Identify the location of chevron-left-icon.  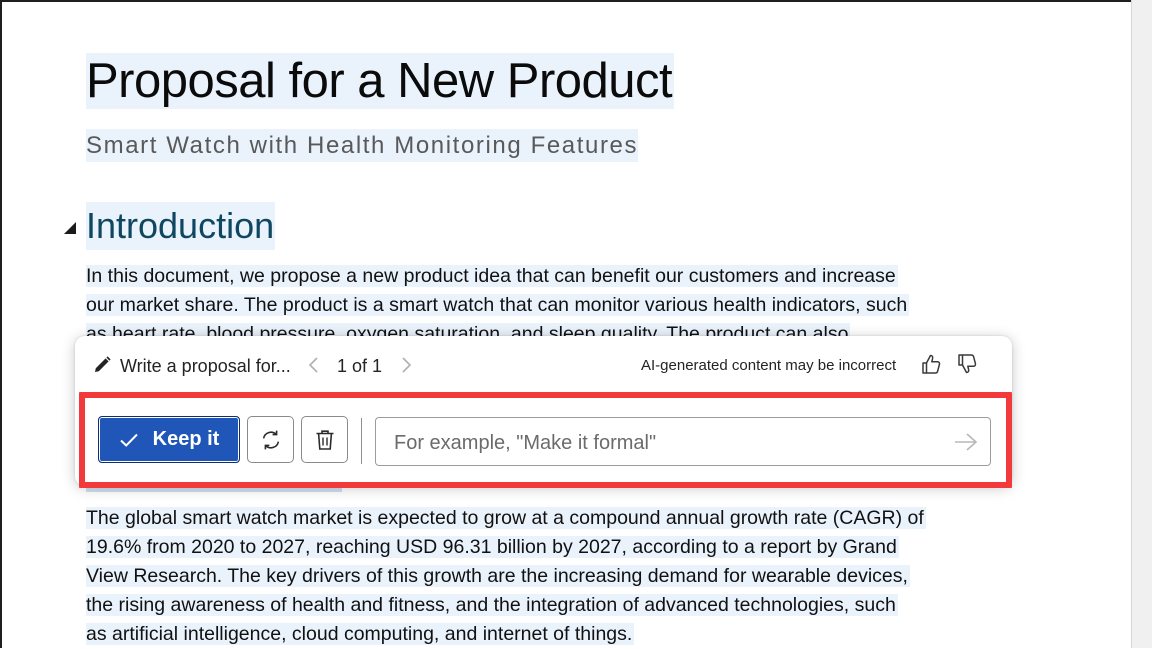
(314, 365).